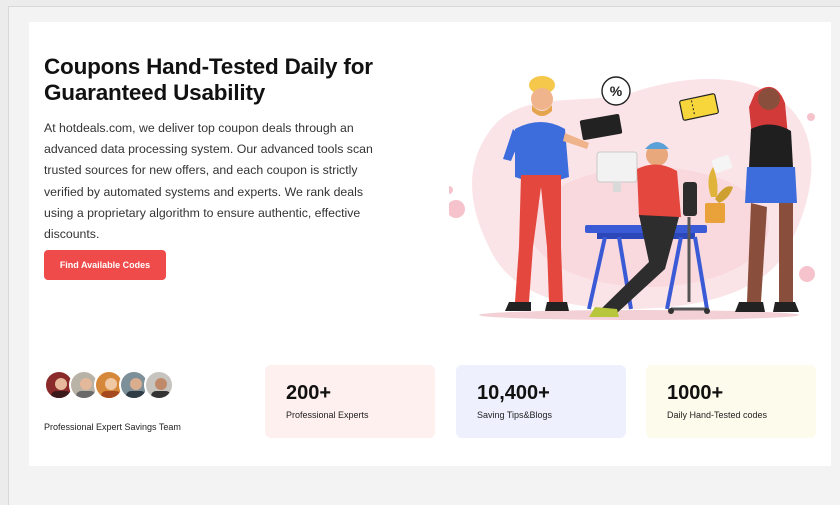  I want to click on avatar, so click(159, 385).